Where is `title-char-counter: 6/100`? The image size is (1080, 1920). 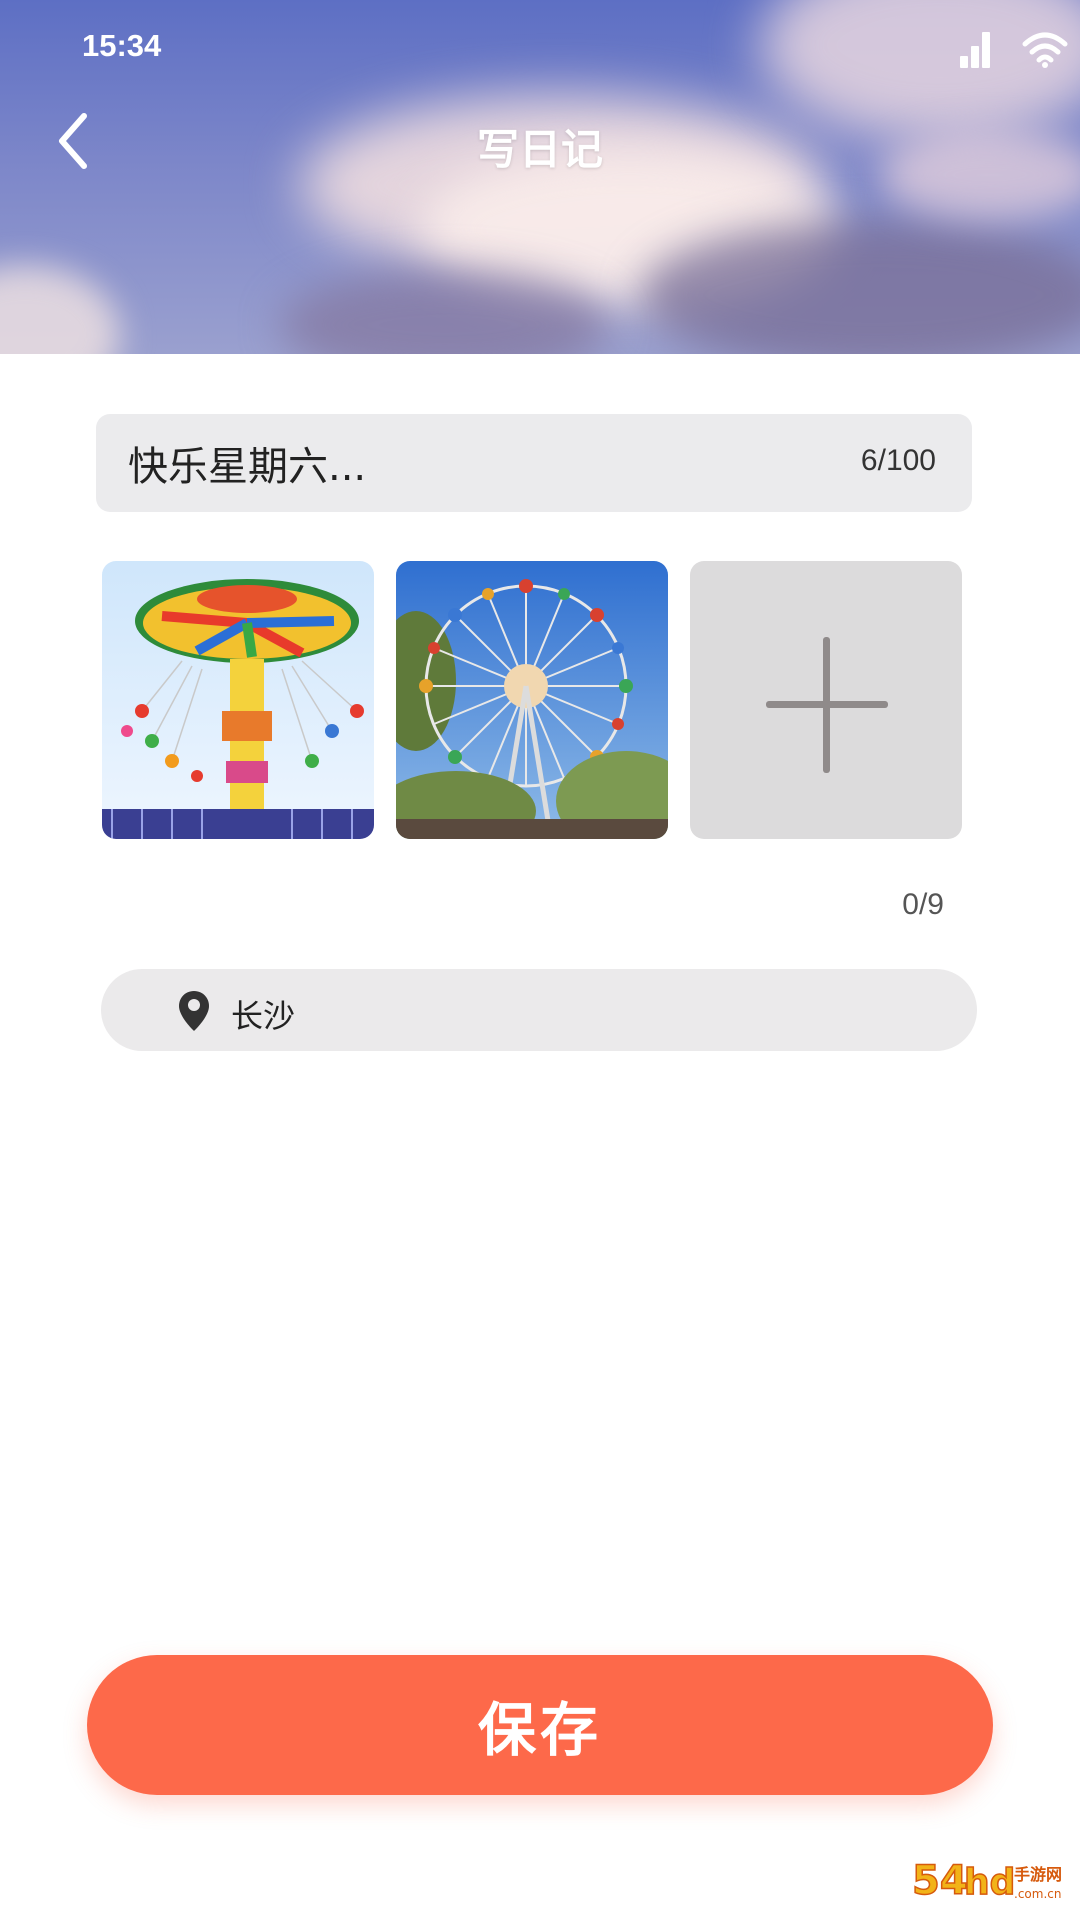 title-char-counter: 6/100 is located at coordinates (898, 460).